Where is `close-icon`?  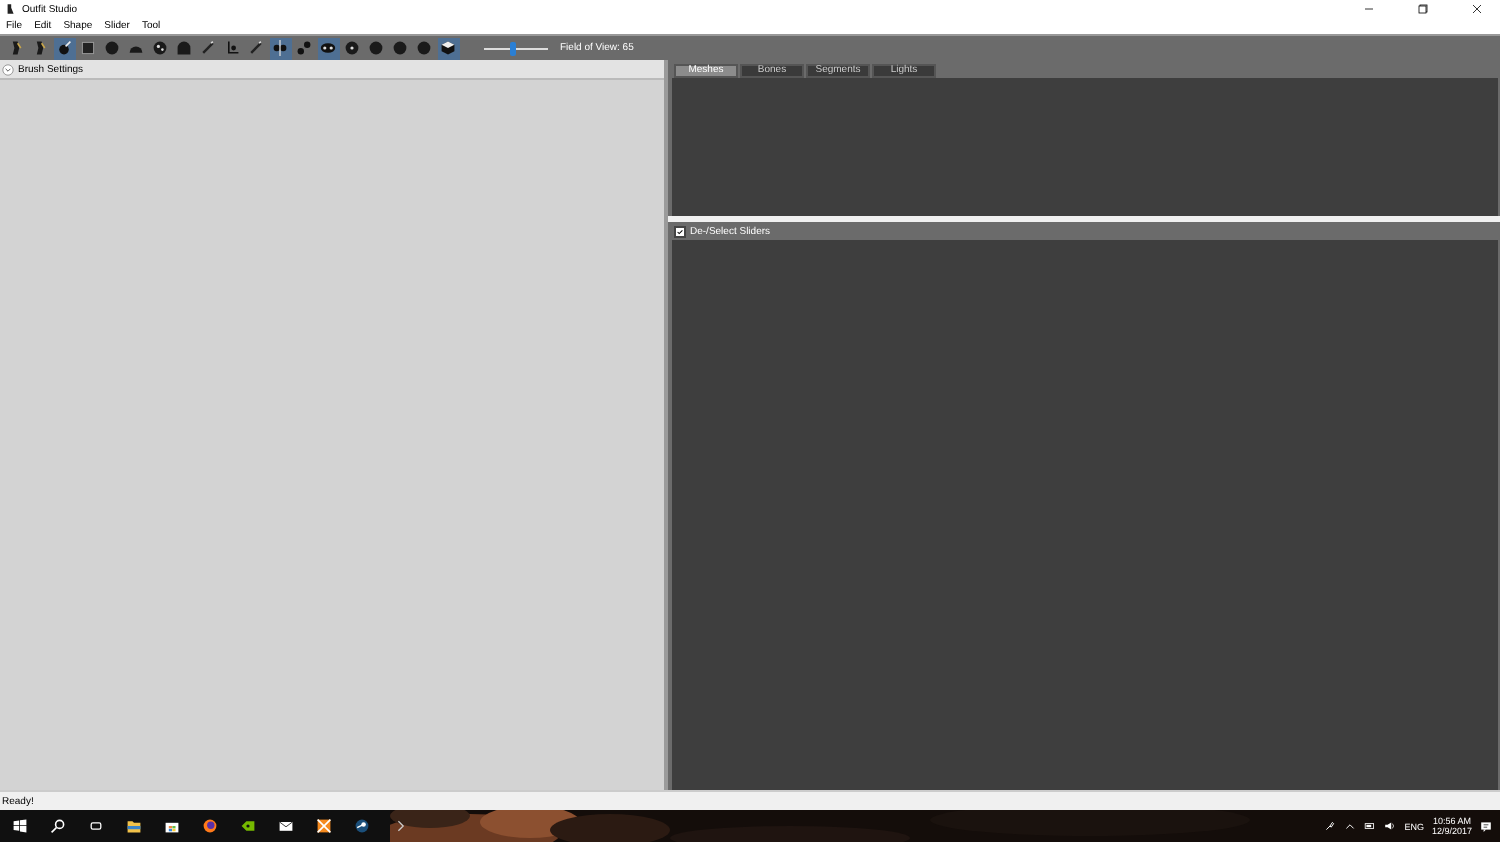
close-icon is located at coordinates (1476, 9).